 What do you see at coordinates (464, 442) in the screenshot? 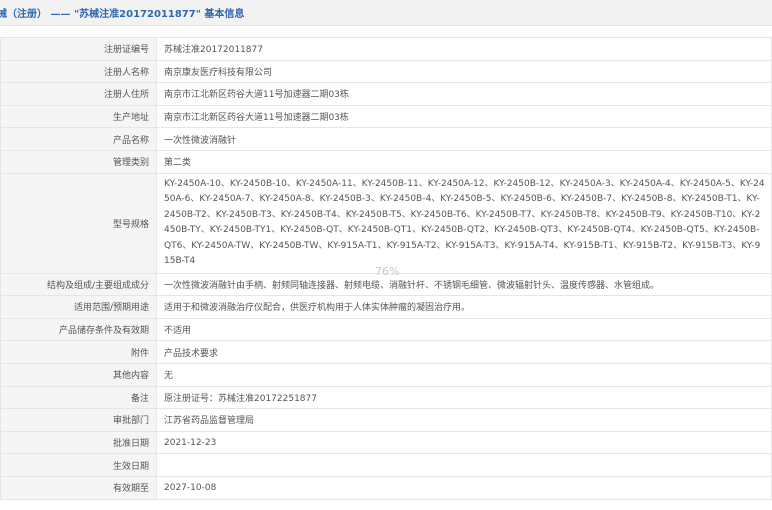
I see `field-value-approval-date: 2021-12-23` at bounding box center [464, 442].